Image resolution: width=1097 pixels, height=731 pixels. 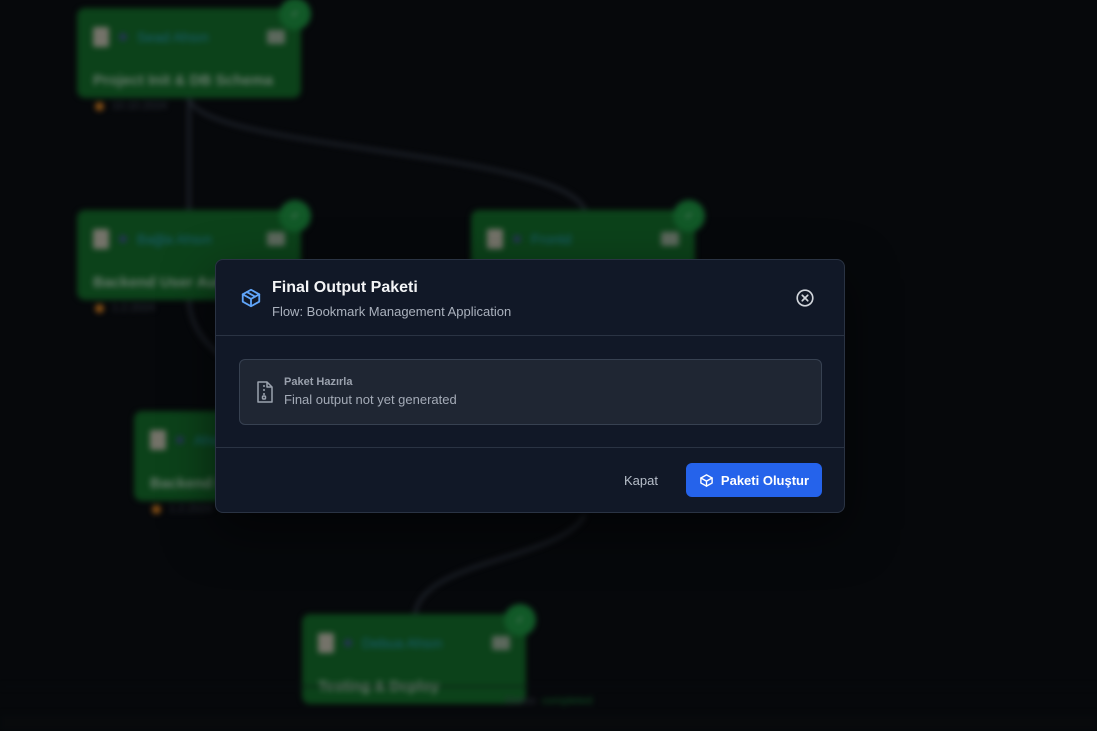 I want to click on file-archive-icon, so click(x=265, y=392).